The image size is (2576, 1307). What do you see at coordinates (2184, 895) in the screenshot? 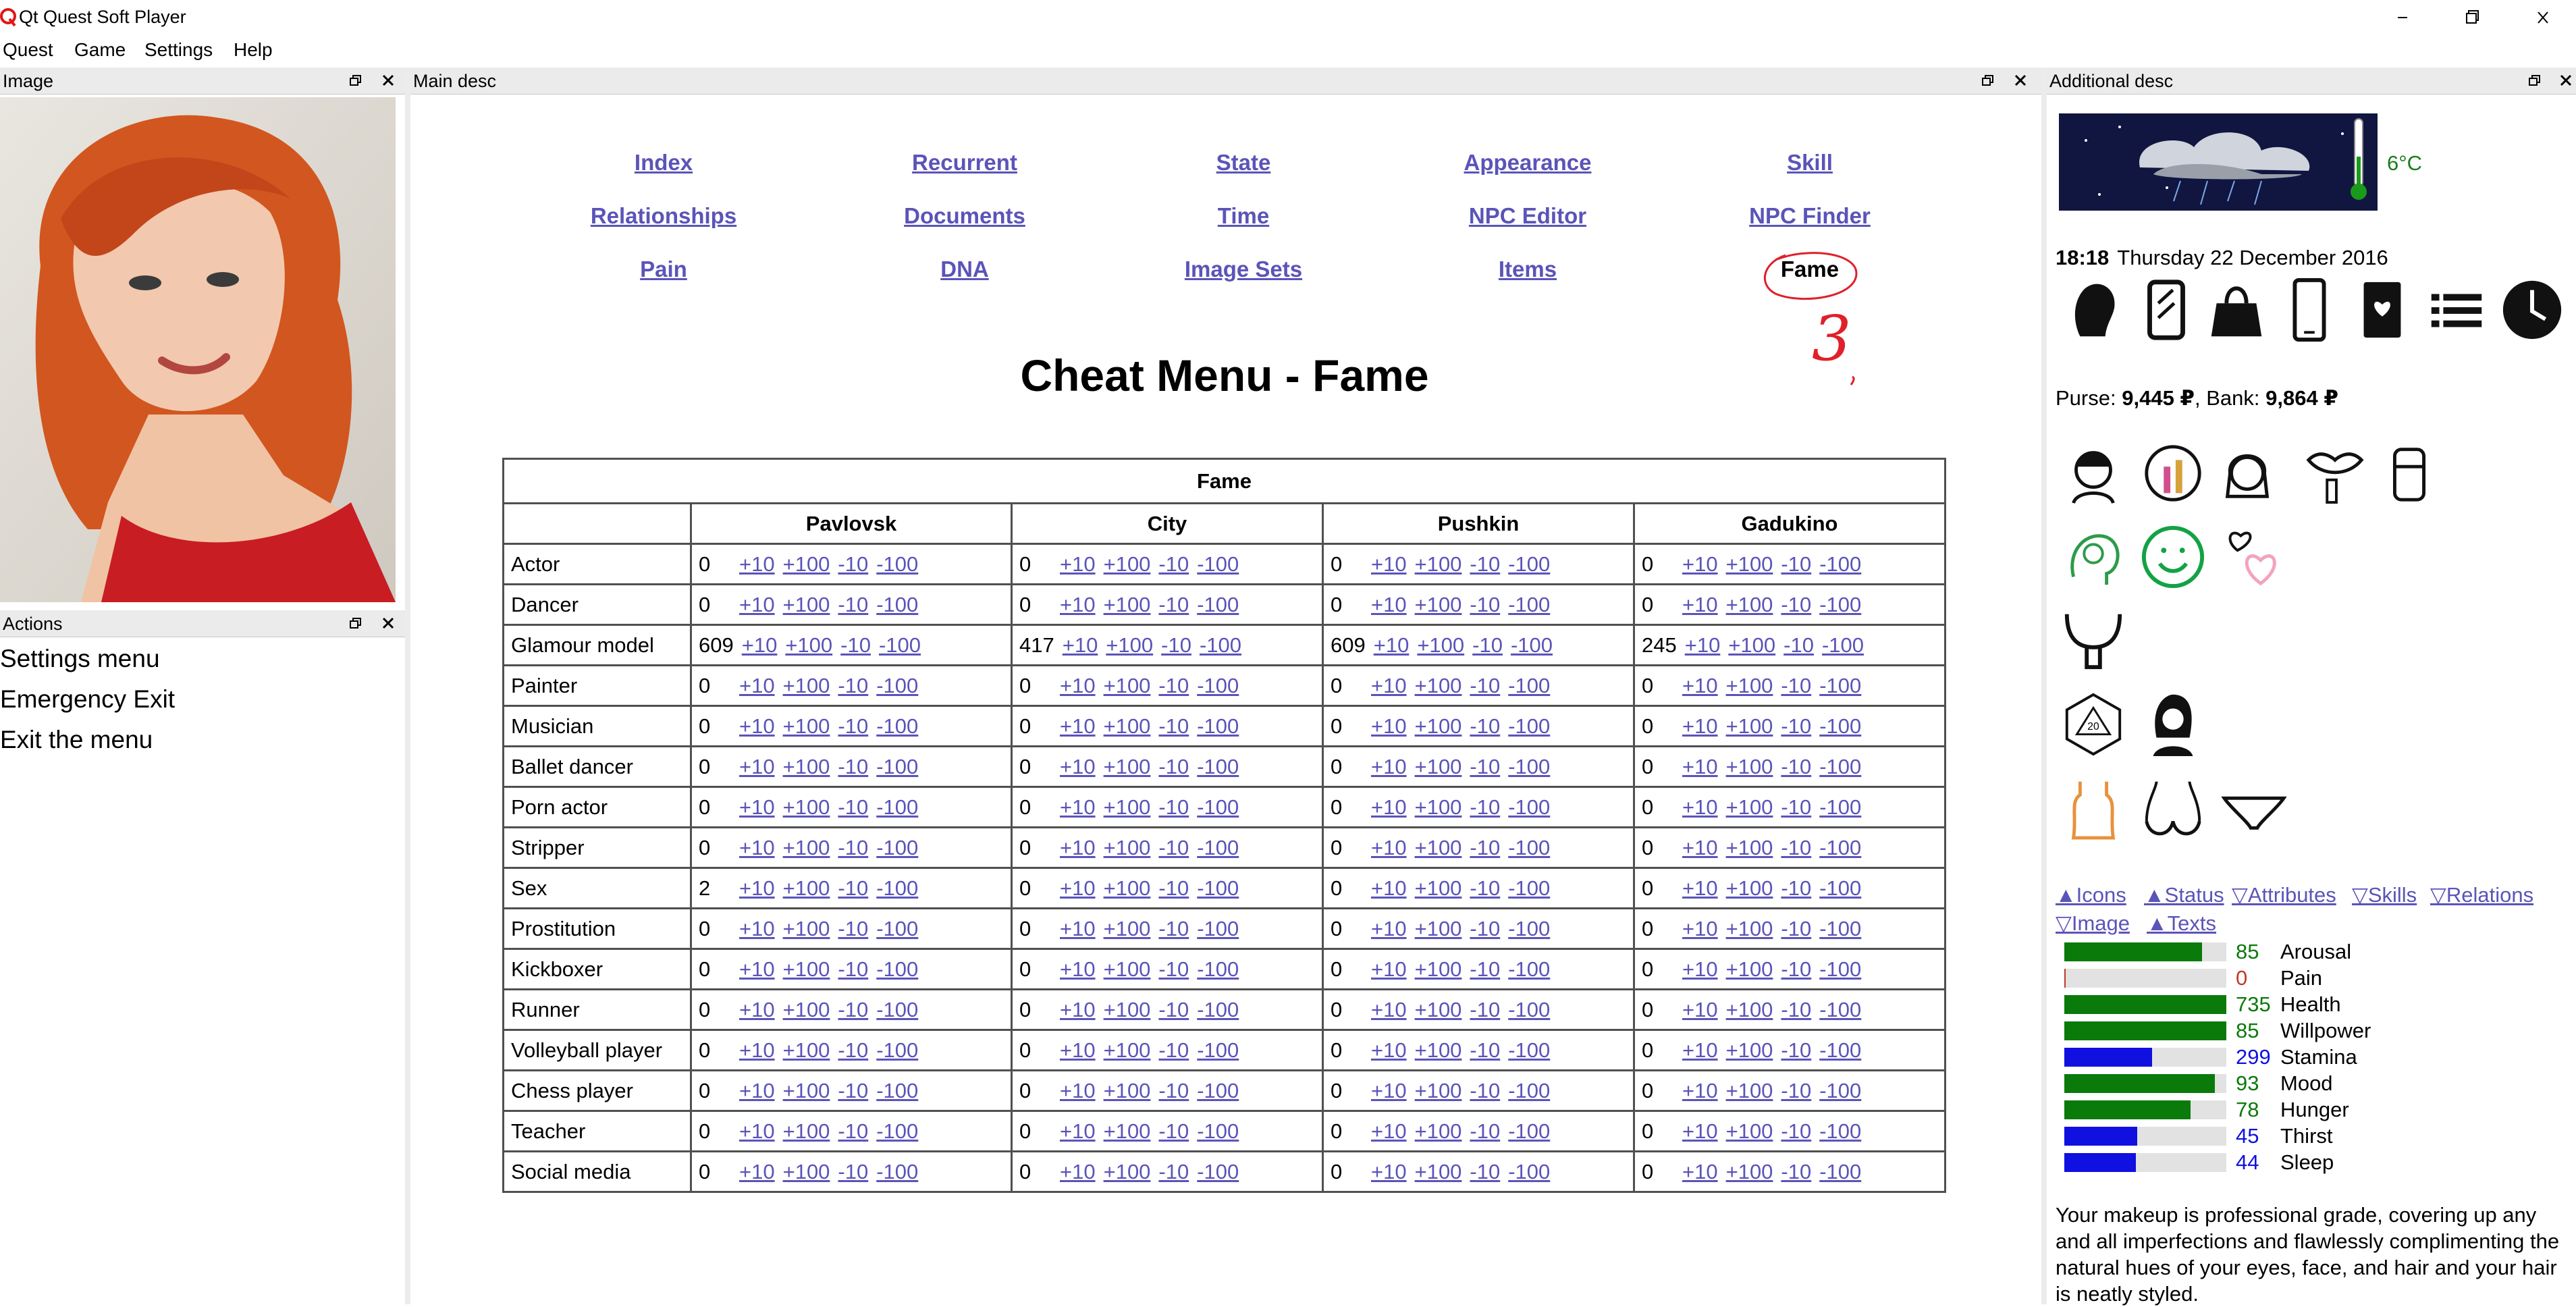
I see `toggle-status: ▲Status` at bounding box center [2184, 895].